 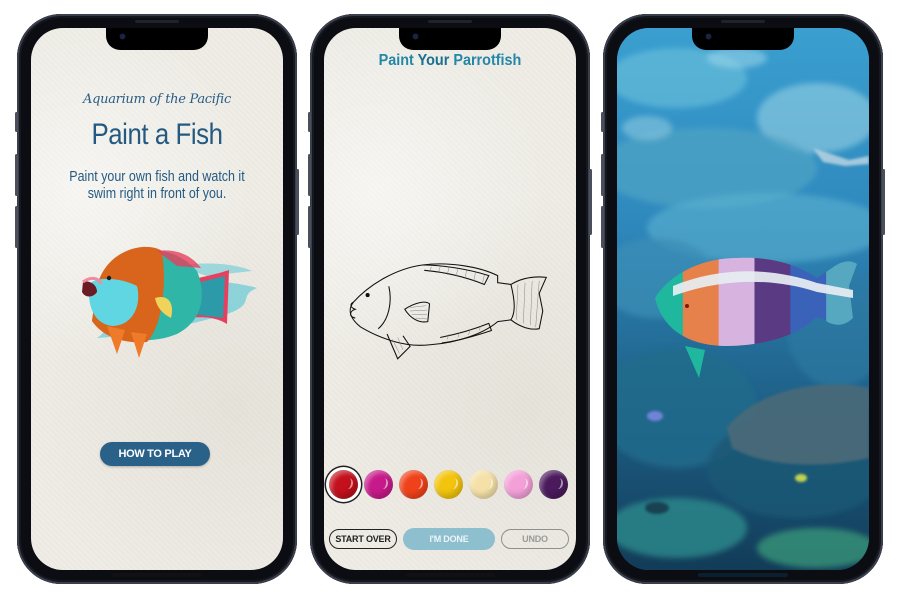 I want to click on painted-parrotfish-illustration, so click(x=169, y=302).